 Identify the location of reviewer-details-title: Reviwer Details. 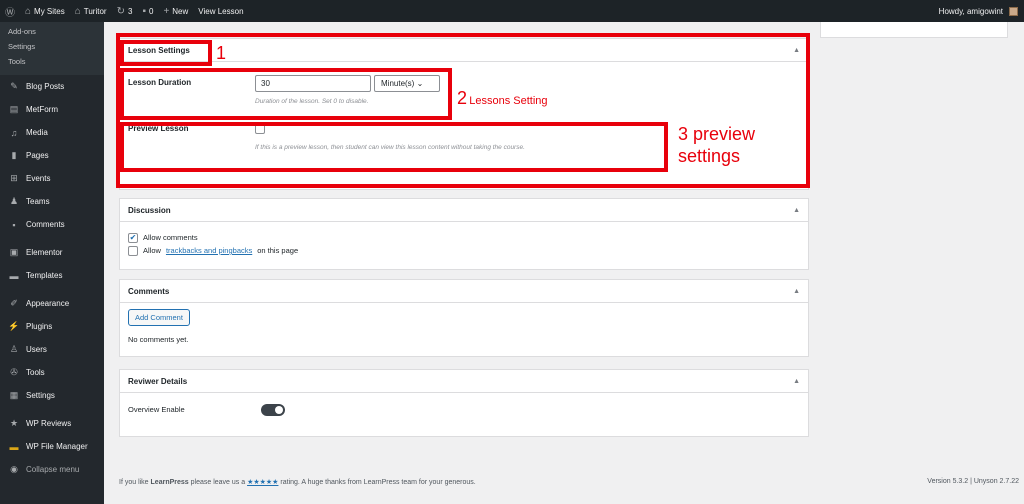
(158, 381).